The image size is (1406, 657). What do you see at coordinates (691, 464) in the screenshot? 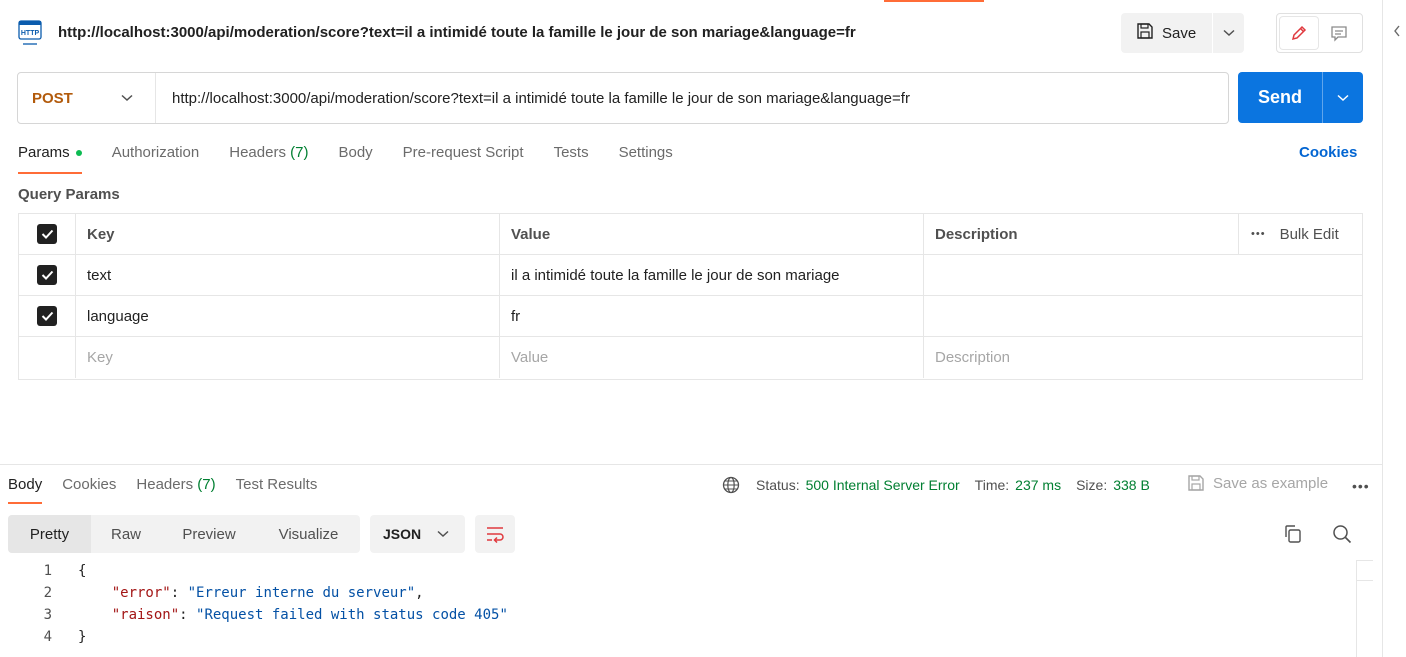
I see `response-divider` at bounding box center [691, 464].